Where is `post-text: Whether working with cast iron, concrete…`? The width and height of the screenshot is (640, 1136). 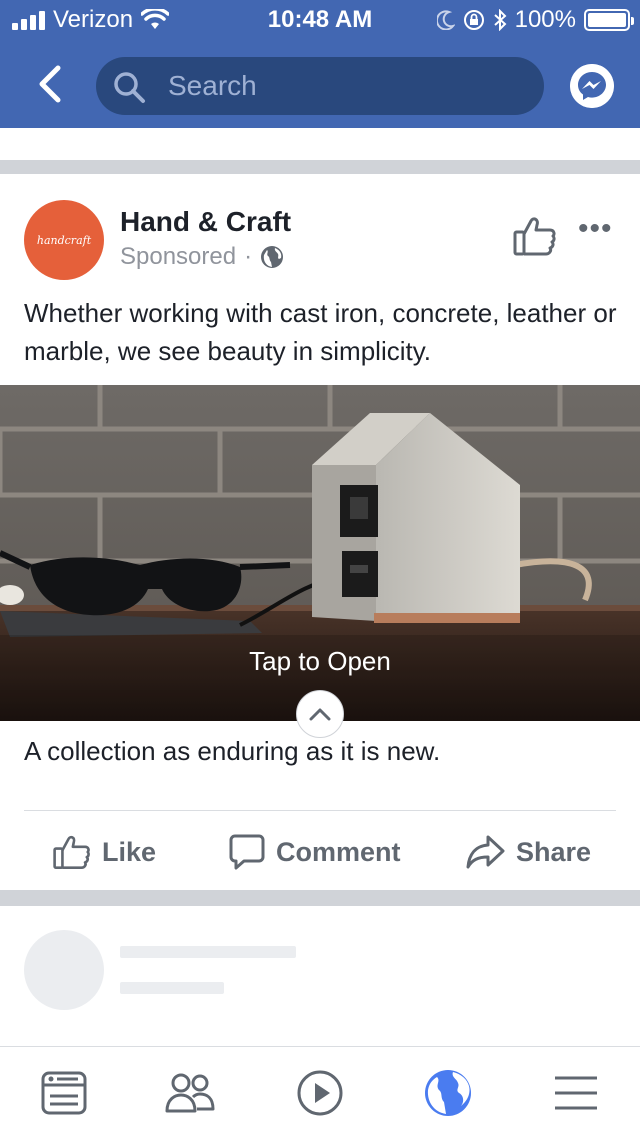 post-text: Whether working with cast iron, concrete… is located at coordinates (320, 332).